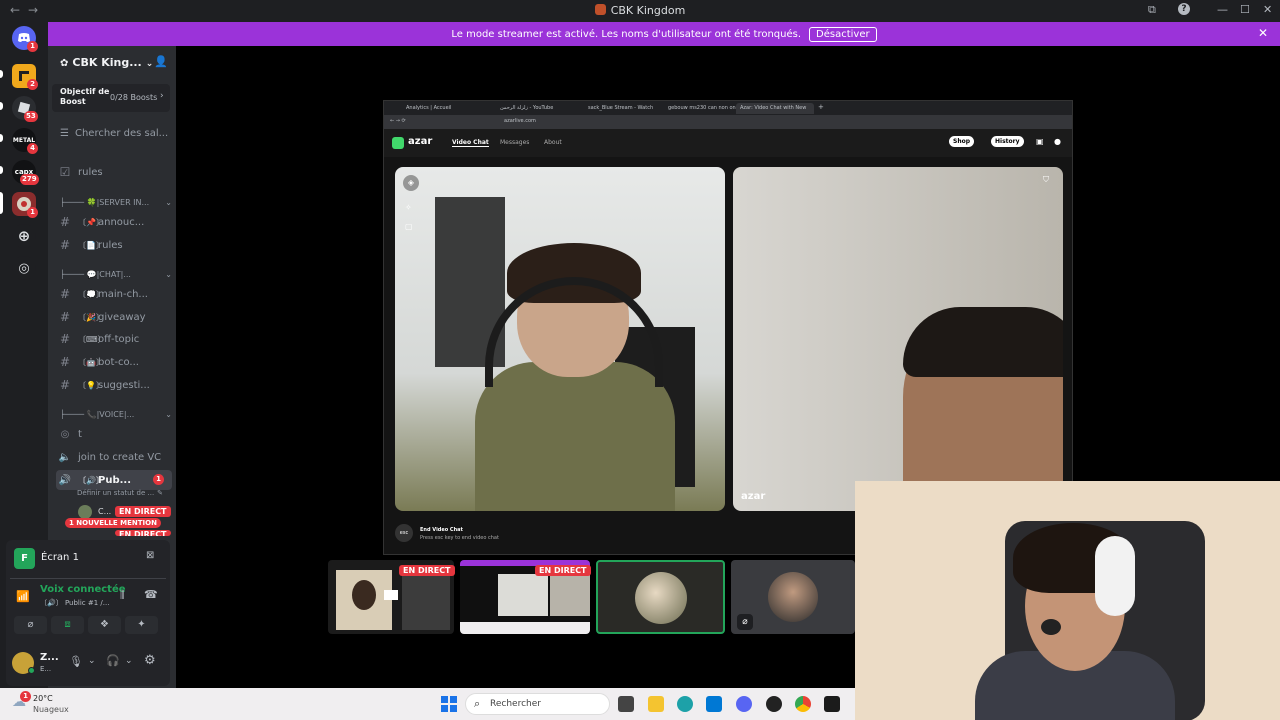 The height and width of the screenshot is (720, 1280). Describe the element at coordinates (449, 704) in the screenshot. I see `windows-start-icon` at that location.